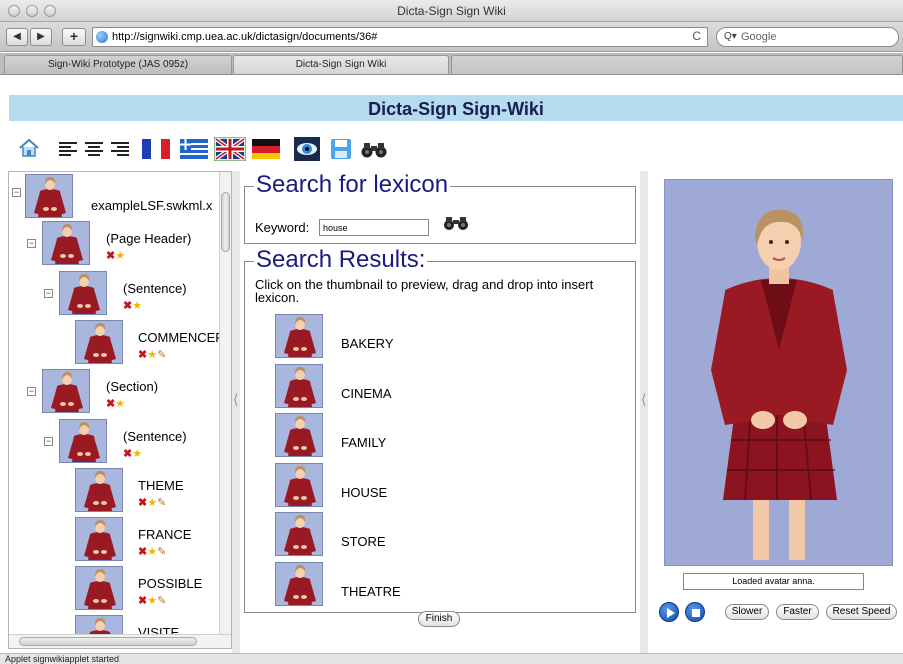 The image size is (903, 664). I want to click on search-result-item: STORE, so click(425, 536).